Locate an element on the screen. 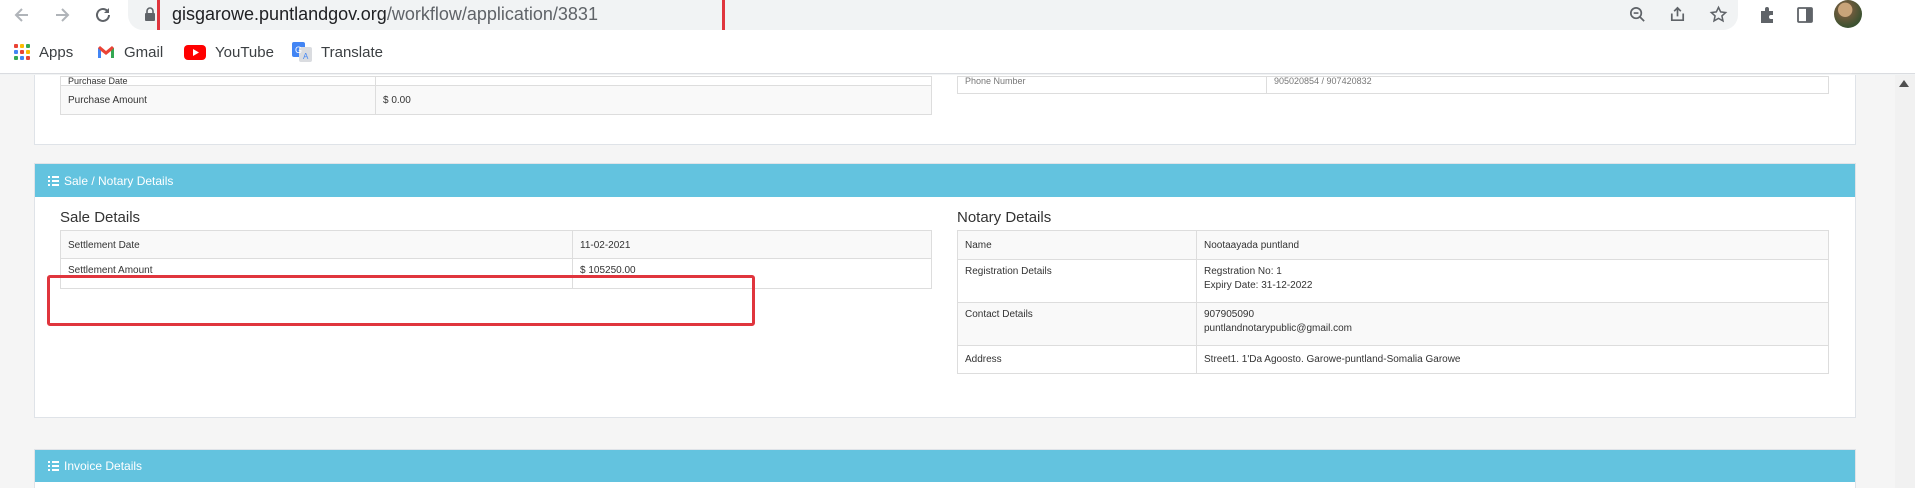 Image resolution: width=1915 pixels, height=488 pixels. zoom-out-icon is located at coordinates (1637, 14).